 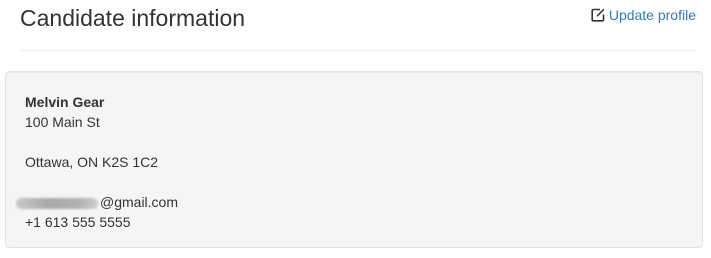 I want to click on edit-icon, so click(x=598, y=15).